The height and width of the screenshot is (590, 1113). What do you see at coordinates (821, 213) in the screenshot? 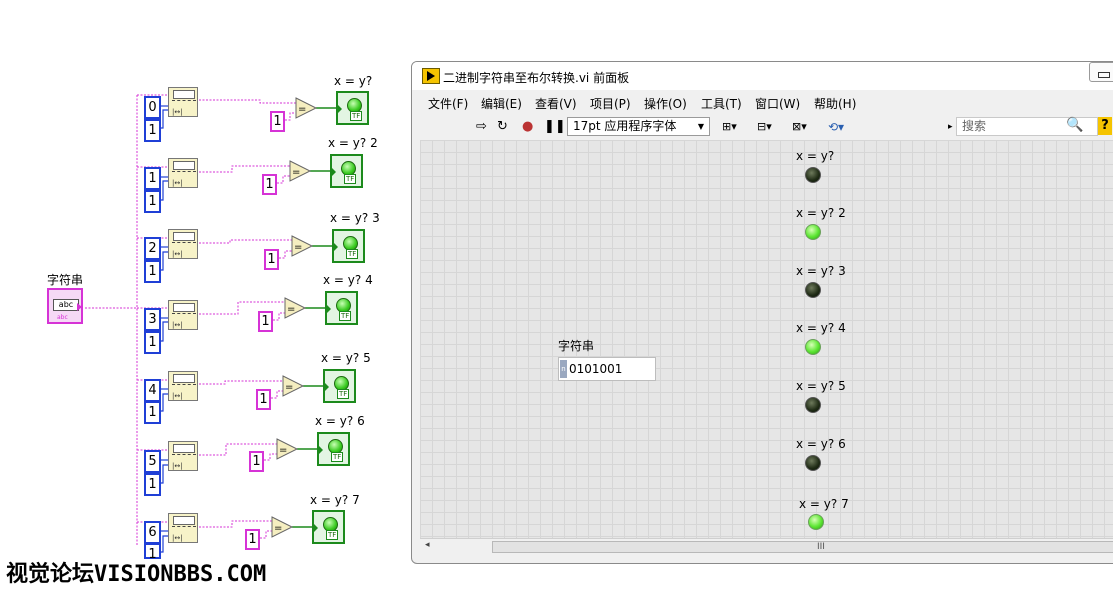
I see `led-label-1: x = y? 2` at bounding box center [821, 213].